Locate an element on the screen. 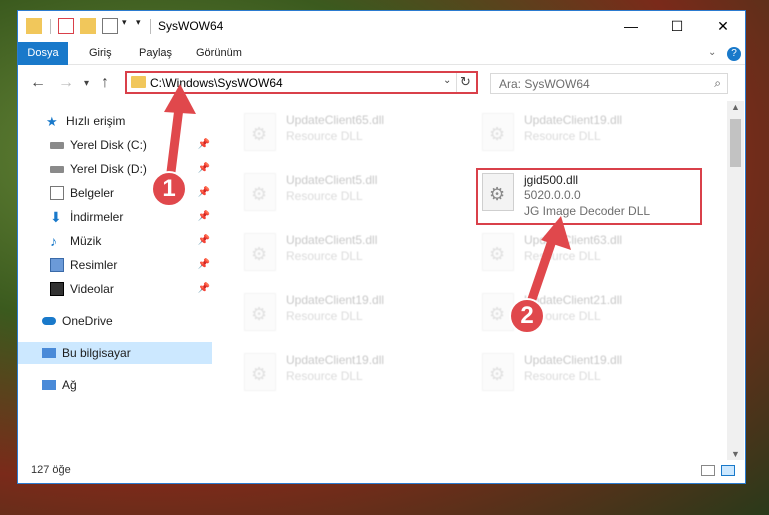  sidebar-item-quick-access: ★ Hızlı erişim is located at coordinates (115, 121).